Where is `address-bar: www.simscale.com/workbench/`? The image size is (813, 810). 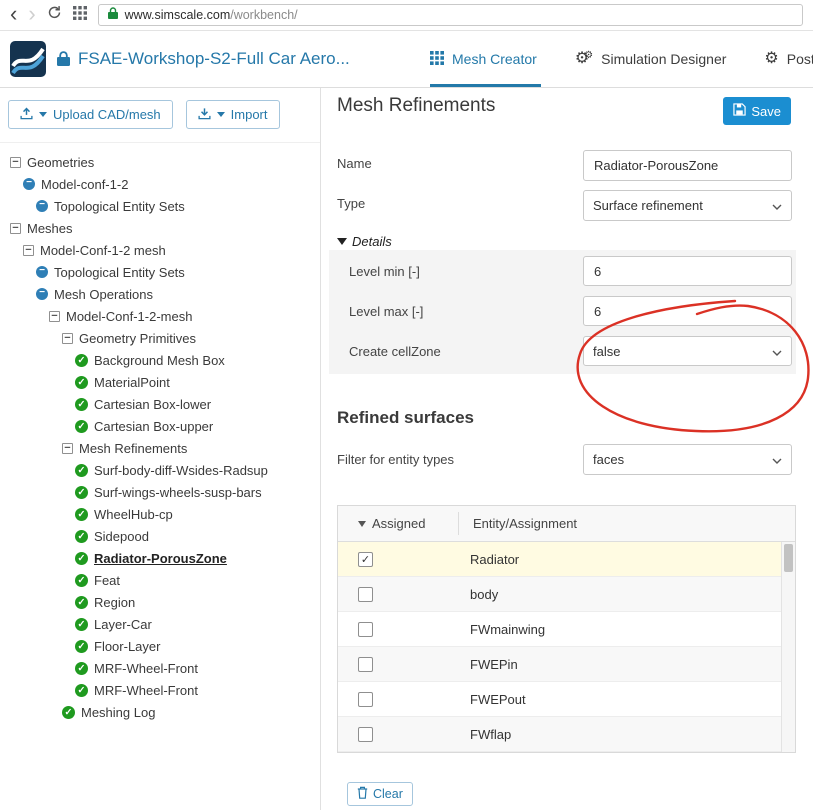 address-bar: www.simscale.com/workbench/ is located at coordinates (450, 15).